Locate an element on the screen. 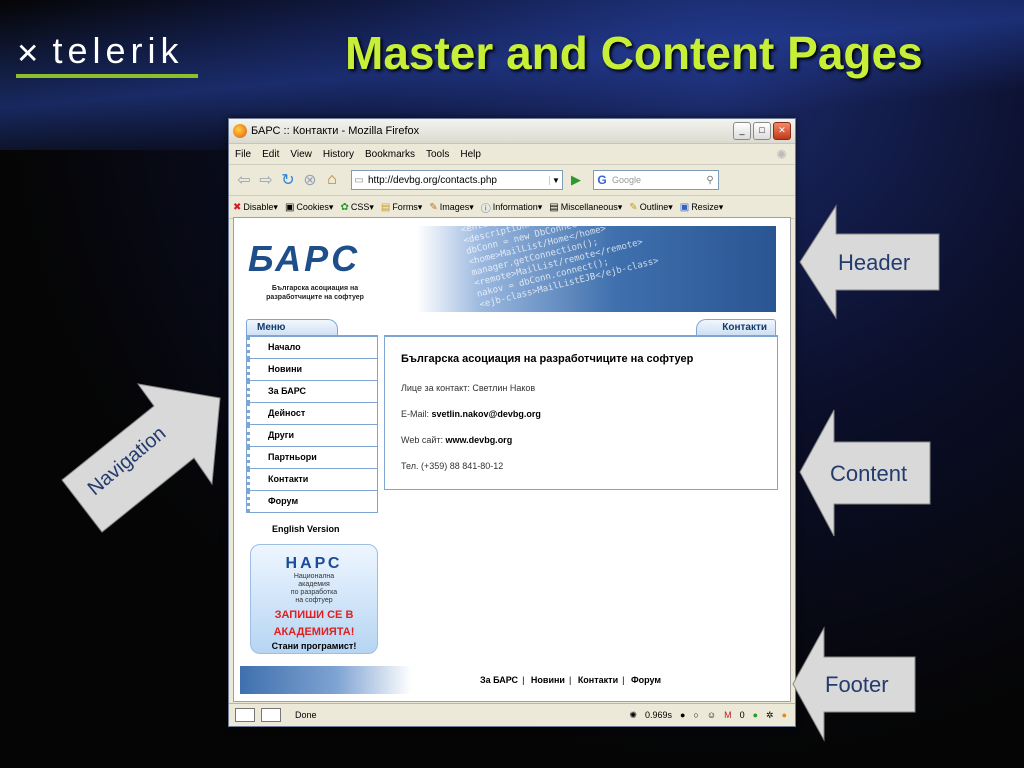 The width and height of the screenshot is (1024, 768). callout-content-label: Content is located at coordinates (869, 473).